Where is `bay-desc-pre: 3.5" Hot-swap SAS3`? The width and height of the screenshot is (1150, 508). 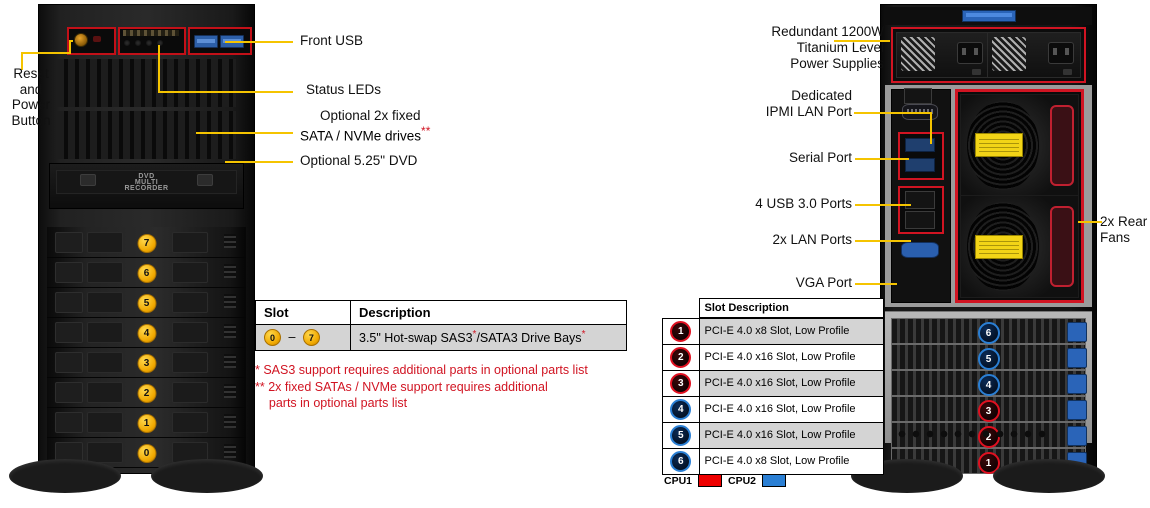
bay-desc-pre: 3.5" Hot-swap SAS3 is located at coordinates (416, 338).